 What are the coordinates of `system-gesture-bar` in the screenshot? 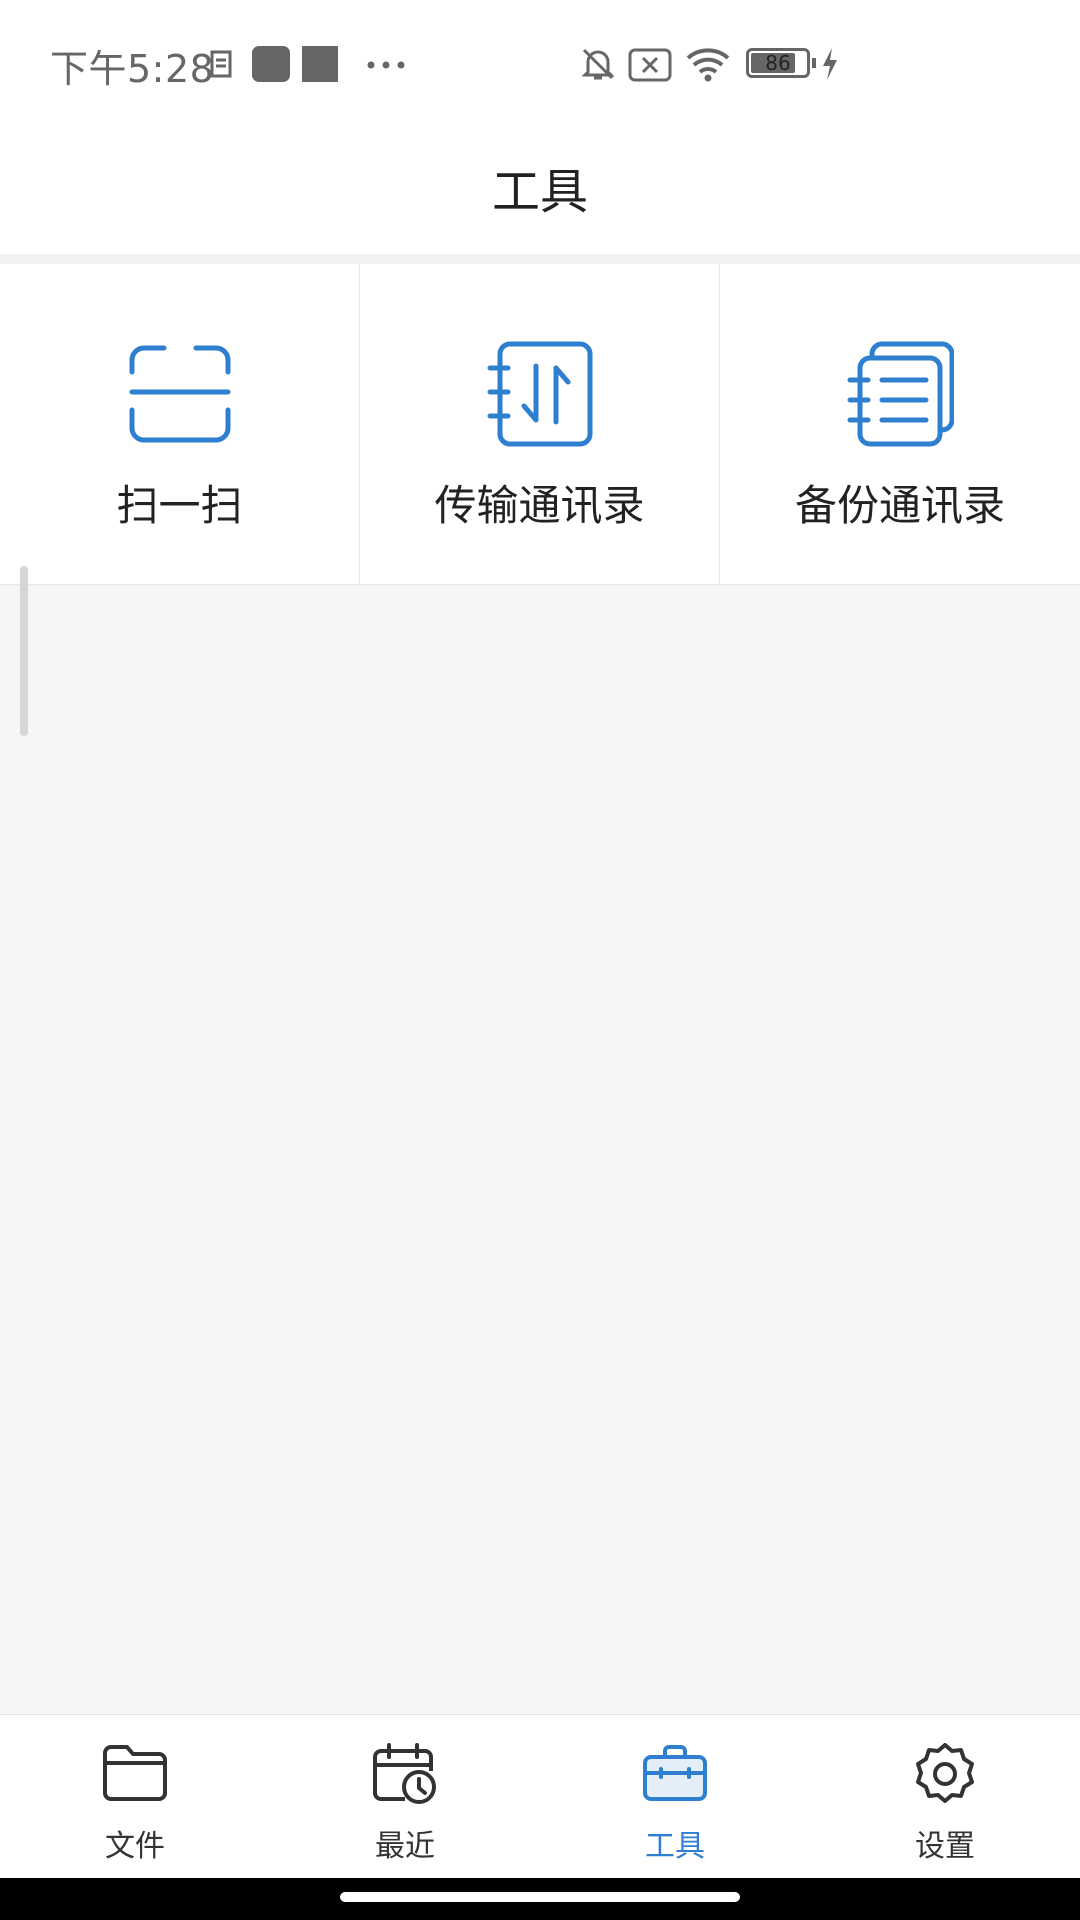 It's located at (540, 1899).